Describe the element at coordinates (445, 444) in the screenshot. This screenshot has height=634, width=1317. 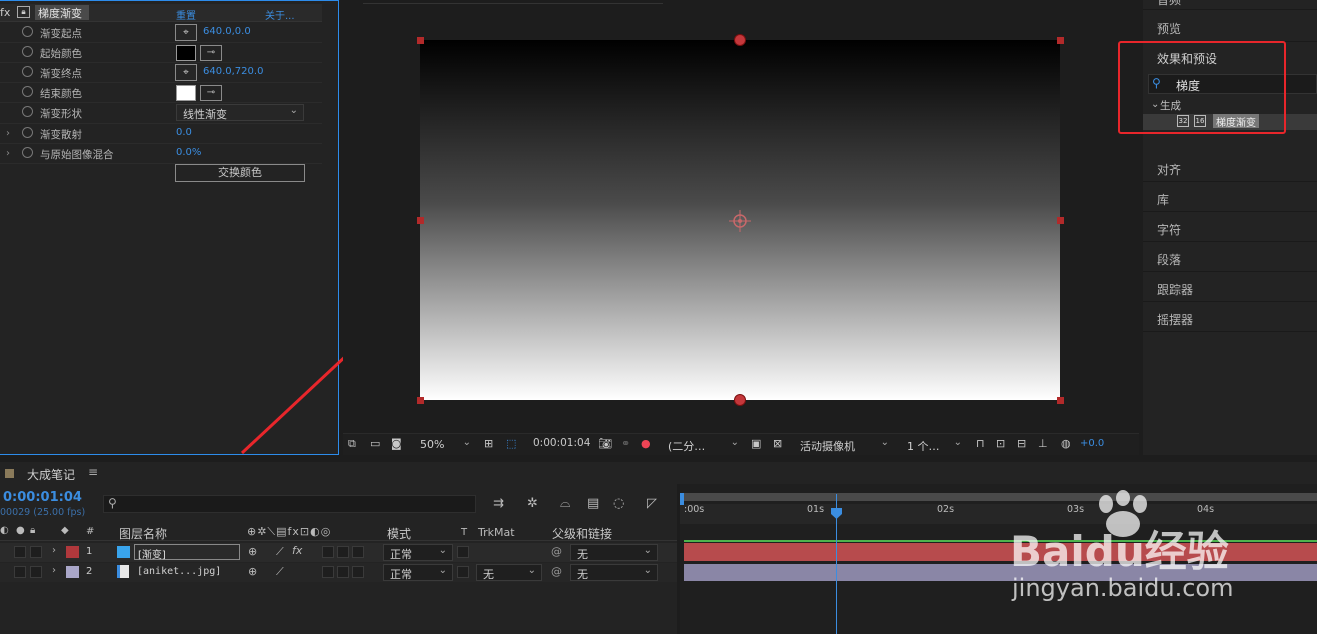
I see `zoom-dropdown: 50% ⌄` at that location.